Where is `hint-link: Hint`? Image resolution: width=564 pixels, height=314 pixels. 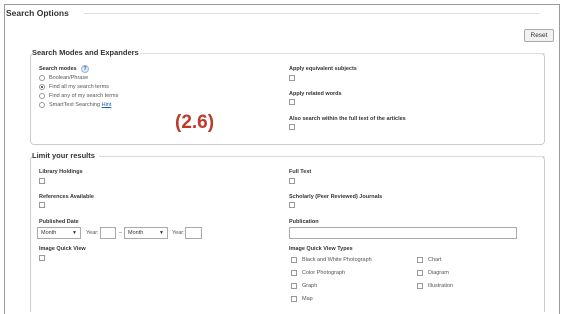 hint-link: Hint is located at coordinates (107, 105).